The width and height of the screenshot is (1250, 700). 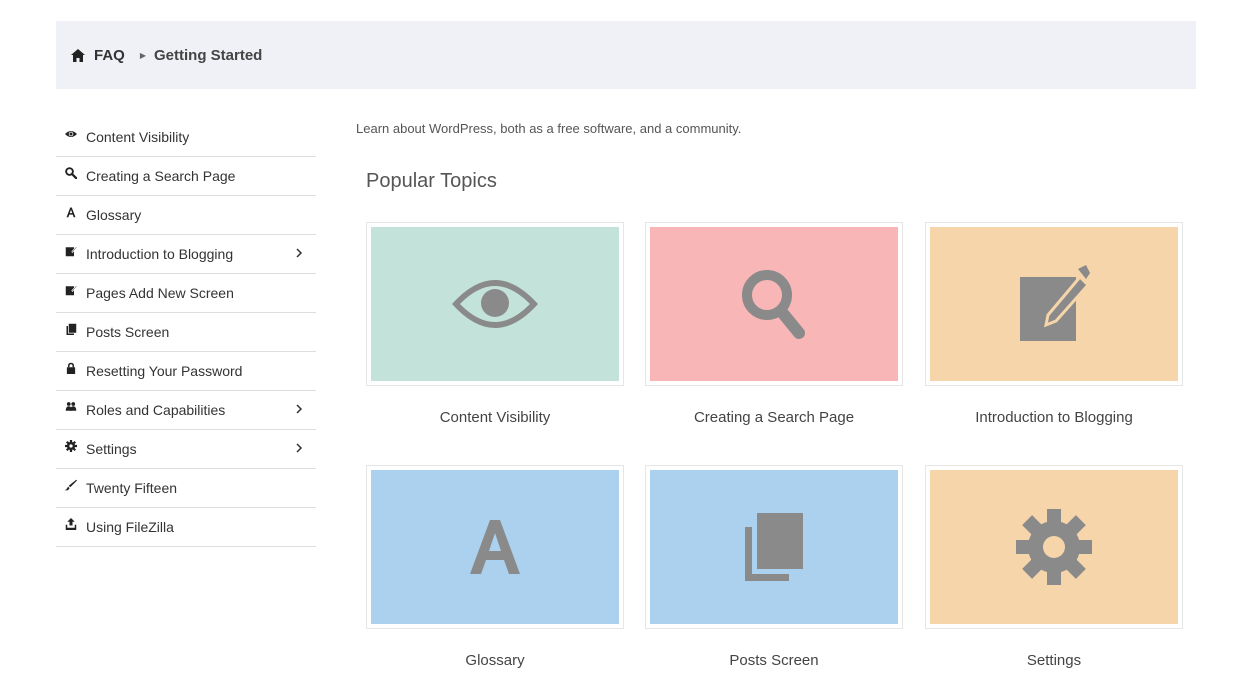 What do you see at coordinates (78, 55) in the screenshot?
I see `home-icon` at bounding box center [78, 55].